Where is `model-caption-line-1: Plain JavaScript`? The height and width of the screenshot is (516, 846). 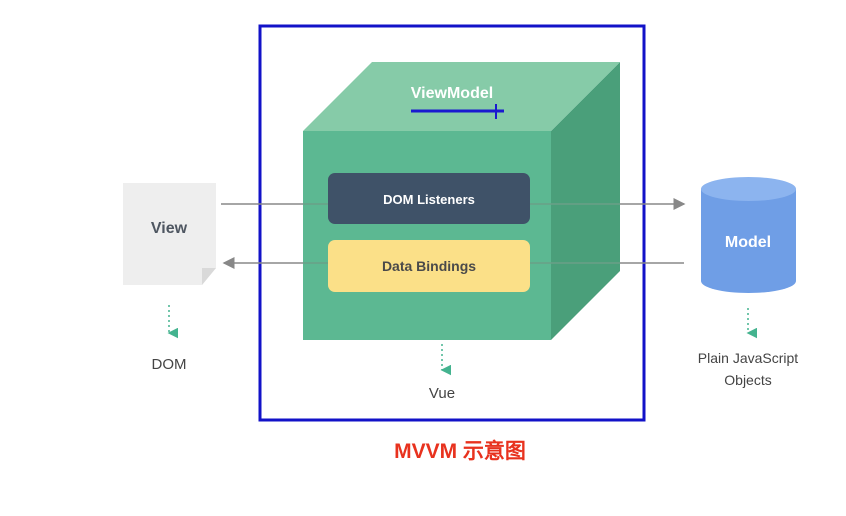 model-caption-line-1: Plain JavaScript is located at coordinates (748, 358).